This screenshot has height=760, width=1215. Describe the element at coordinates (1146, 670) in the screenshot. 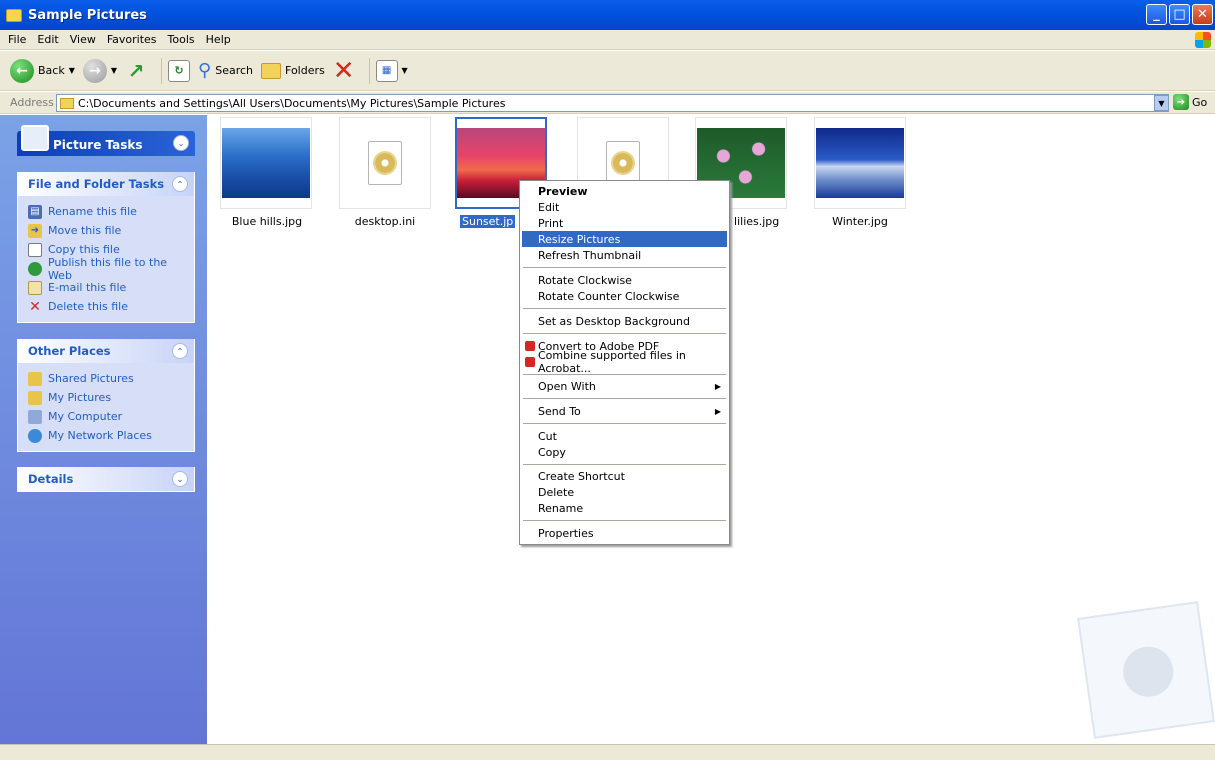

I see `picture-watermark-icon` at that location.